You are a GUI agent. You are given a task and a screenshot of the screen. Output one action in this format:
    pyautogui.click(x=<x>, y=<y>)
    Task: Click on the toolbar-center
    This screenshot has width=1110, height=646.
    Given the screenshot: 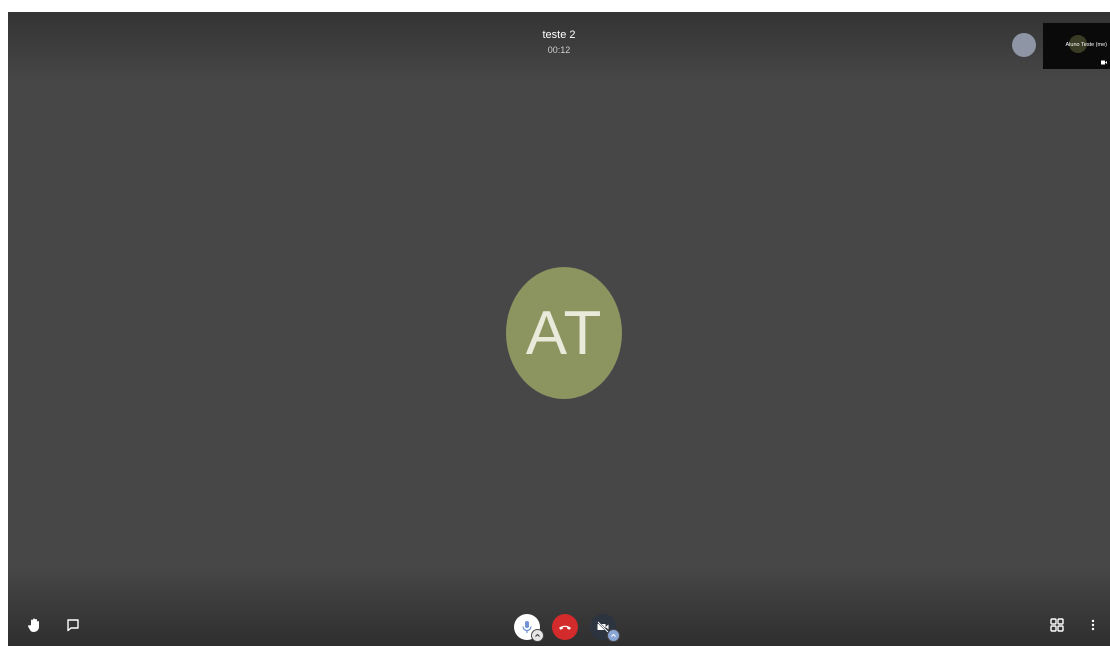 What is the action you would take?
    pyautogui.click(x=567, y=628)
    